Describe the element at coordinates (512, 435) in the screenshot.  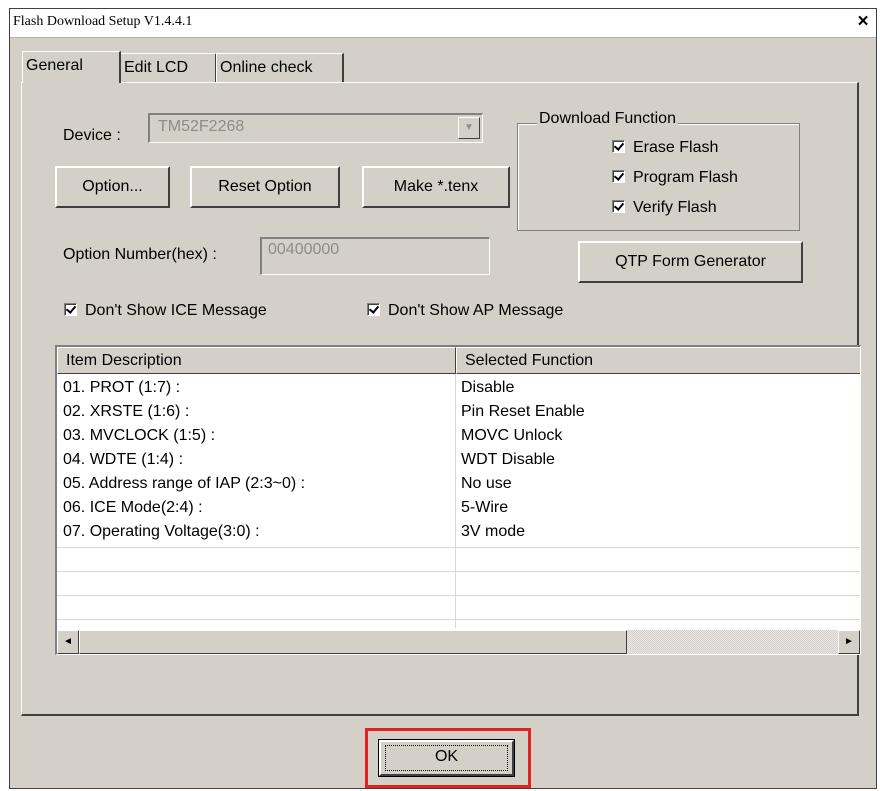
I see `selected-function-cell: MOVC Unlock` at that location.